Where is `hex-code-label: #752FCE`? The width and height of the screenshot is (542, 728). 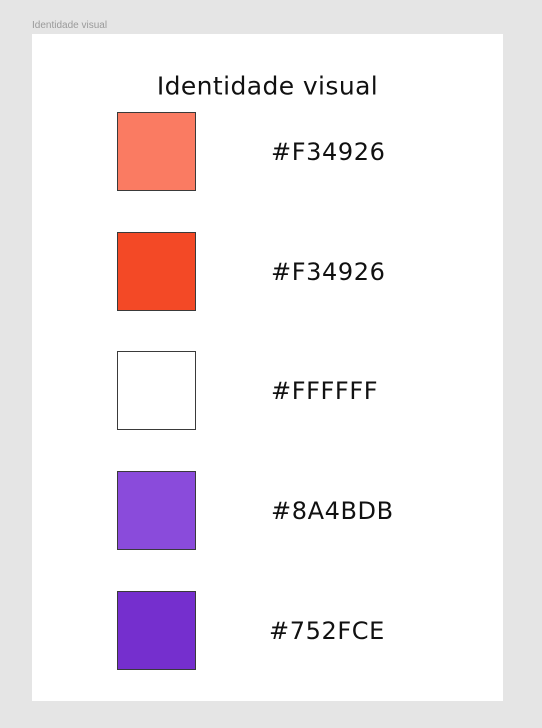
hex-code-label: #752FCE is located at coordinates (327, 631).